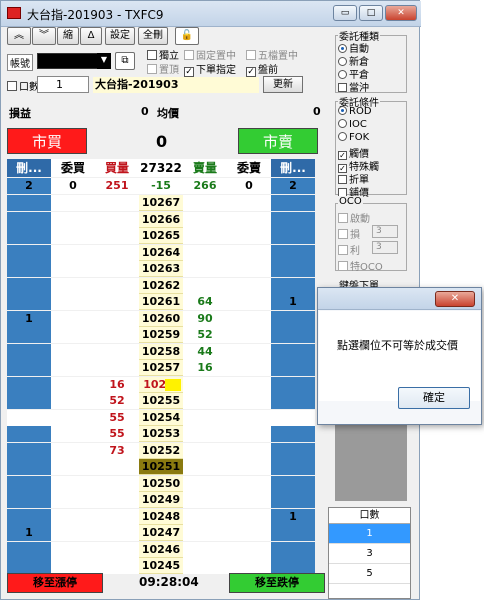  Describe the element at coordinates (44, 36) in the screenshot. I see `scroll-down-button: ︾` at that location.